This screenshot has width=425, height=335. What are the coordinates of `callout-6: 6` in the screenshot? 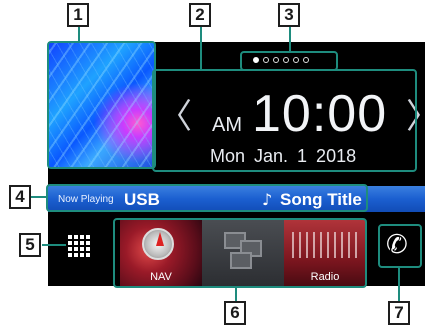 It's located at (235, 313).